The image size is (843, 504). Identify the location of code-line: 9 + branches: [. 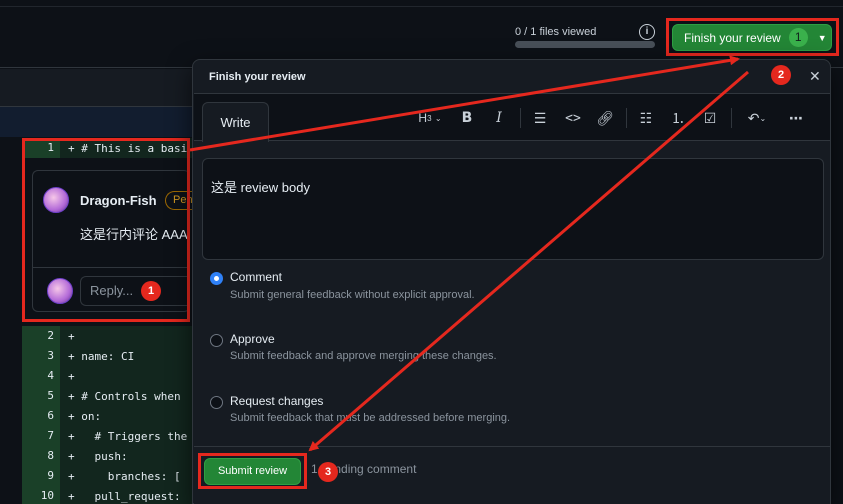
(112, 476).